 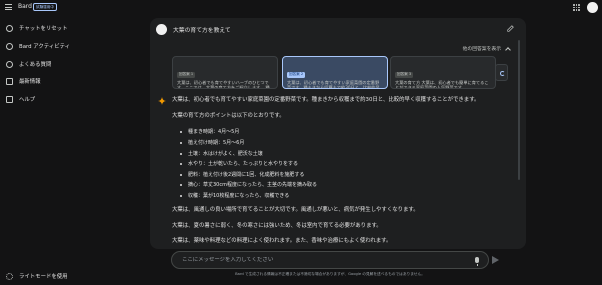 I want to click on sidebar-item-activity: Bard アクティビティ, so click(x=38, y=46).